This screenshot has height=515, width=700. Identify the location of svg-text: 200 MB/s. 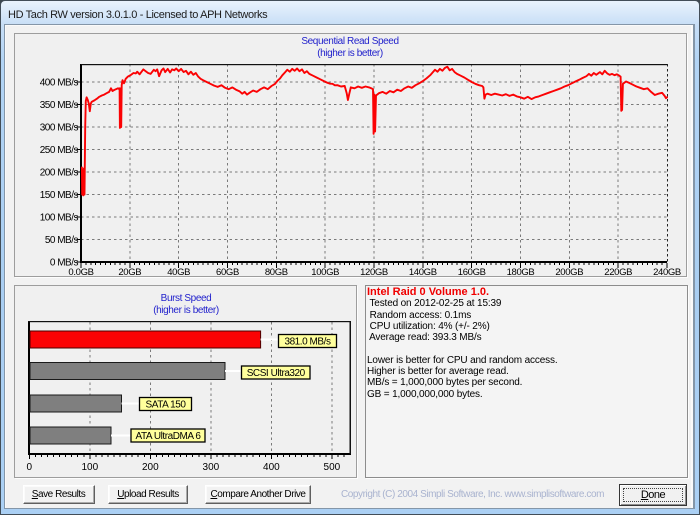
(59, 173).